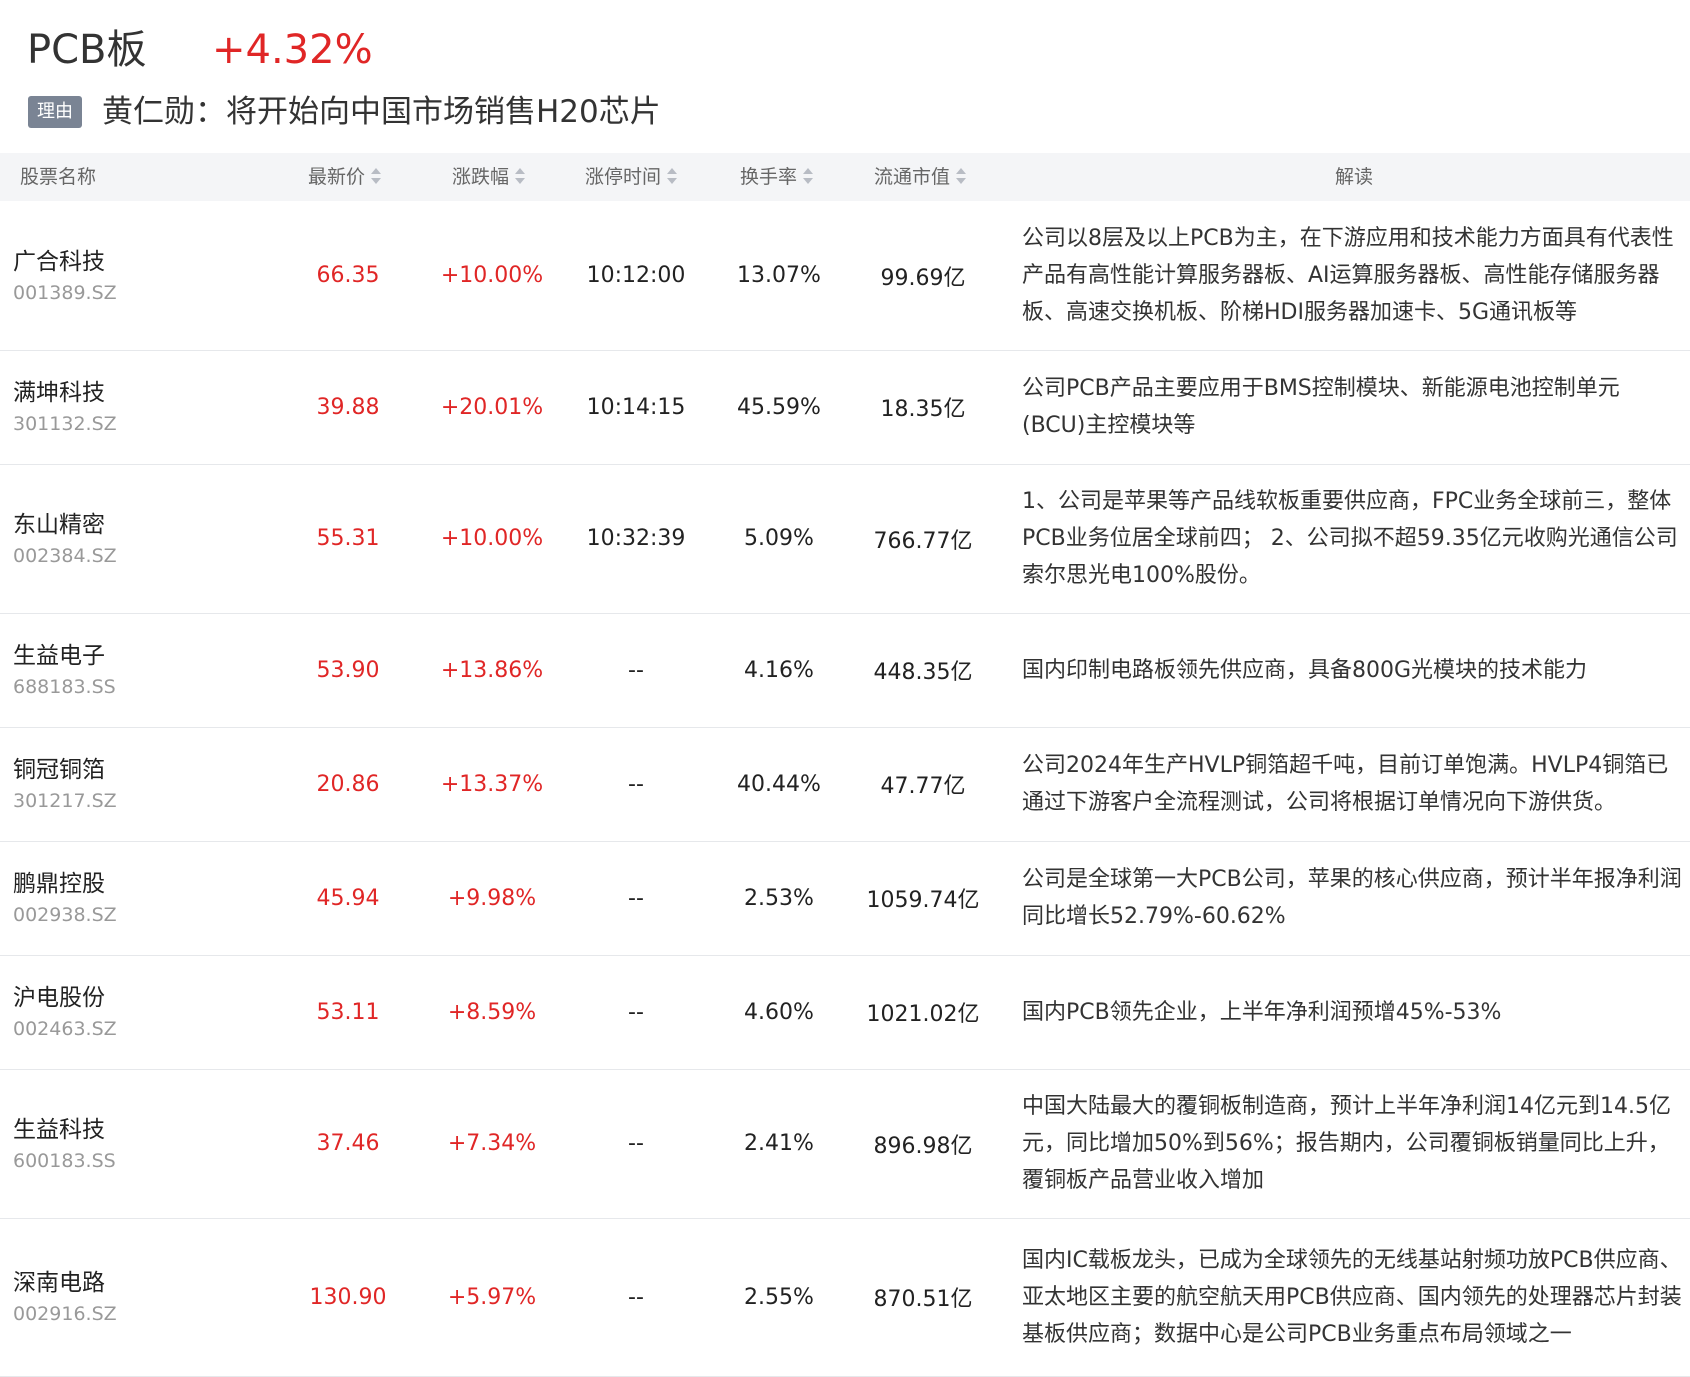 This screenshot has width=1690, height=1377. I want to click on stock-name: 生益科技, so click(64, 1130).